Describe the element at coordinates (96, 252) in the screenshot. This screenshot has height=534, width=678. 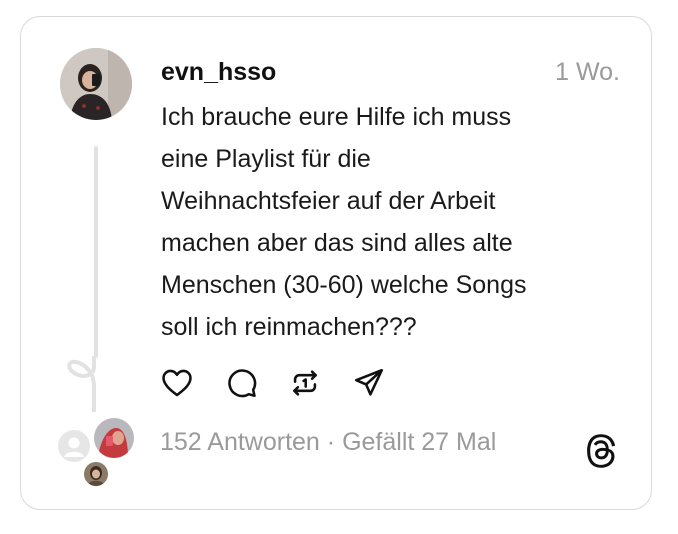
I see `thread-line` at that location.